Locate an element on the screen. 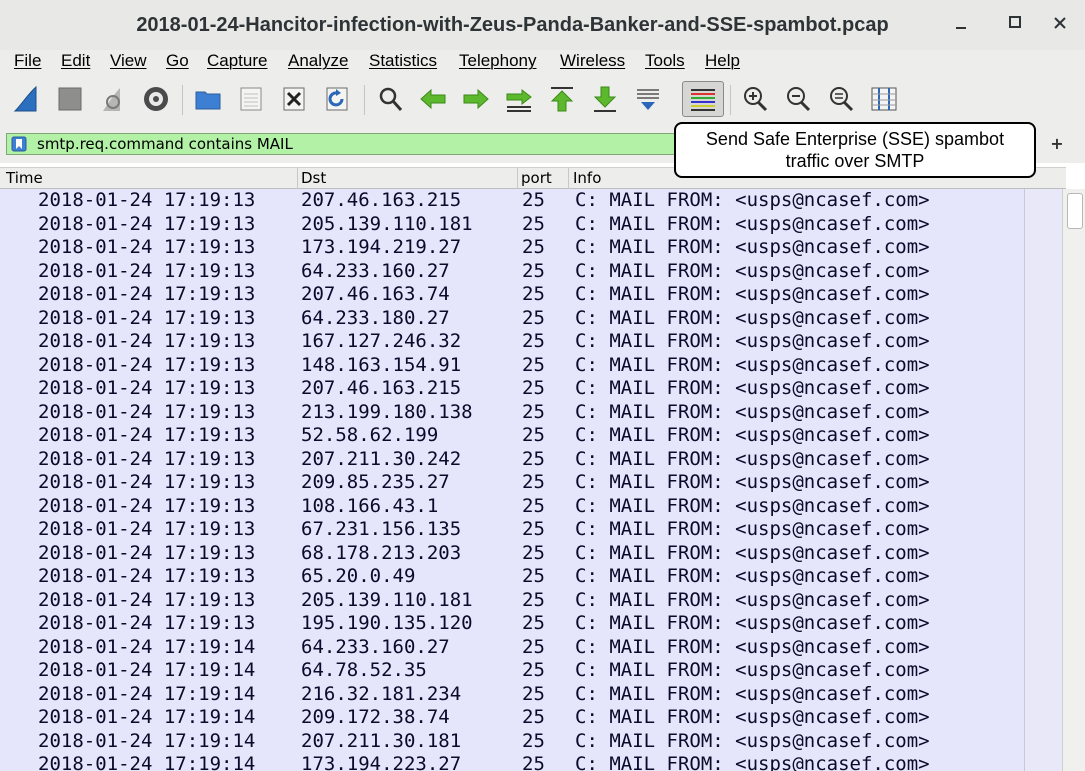  restart-capture-button is located at coordinates (113, 99).